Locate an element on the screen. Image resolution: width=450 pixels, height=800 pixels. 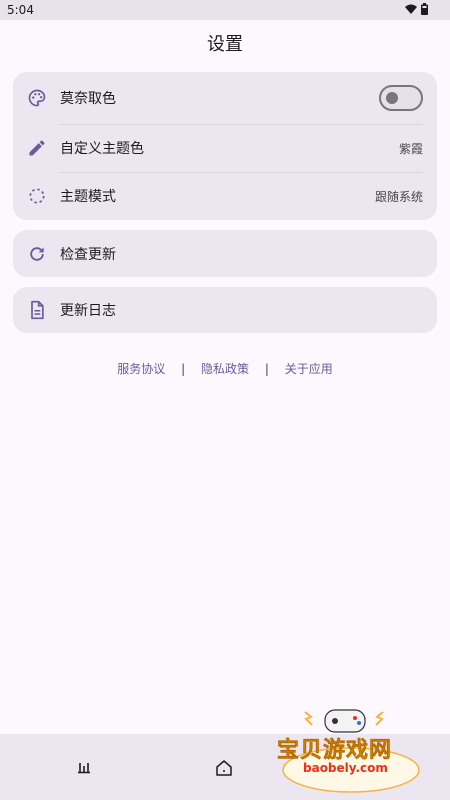
wifi-icon is located at coordinates (411, 9).